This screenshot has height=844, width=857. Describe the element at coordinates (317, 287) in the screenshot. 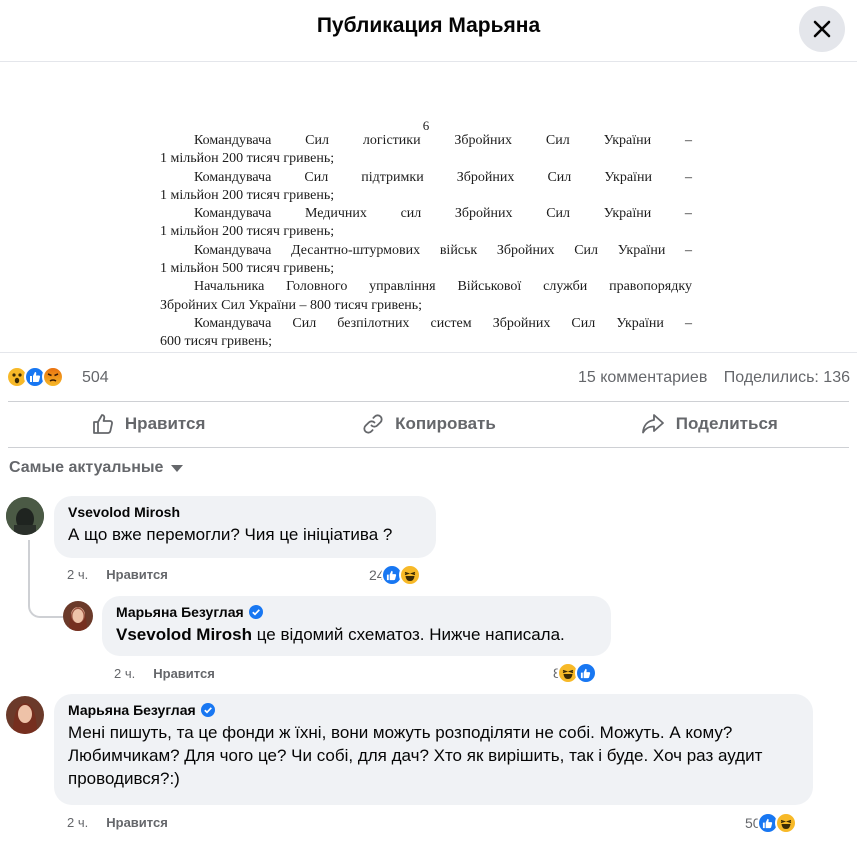

I see `document-word: Головного` at that location.